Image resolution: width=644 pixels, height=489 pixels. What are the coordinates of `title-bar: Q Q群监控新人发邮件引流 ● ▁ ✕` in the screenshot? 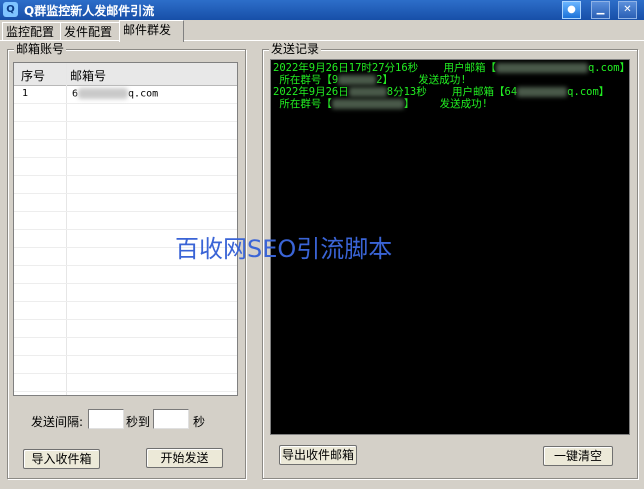 It's located at (322, 10).